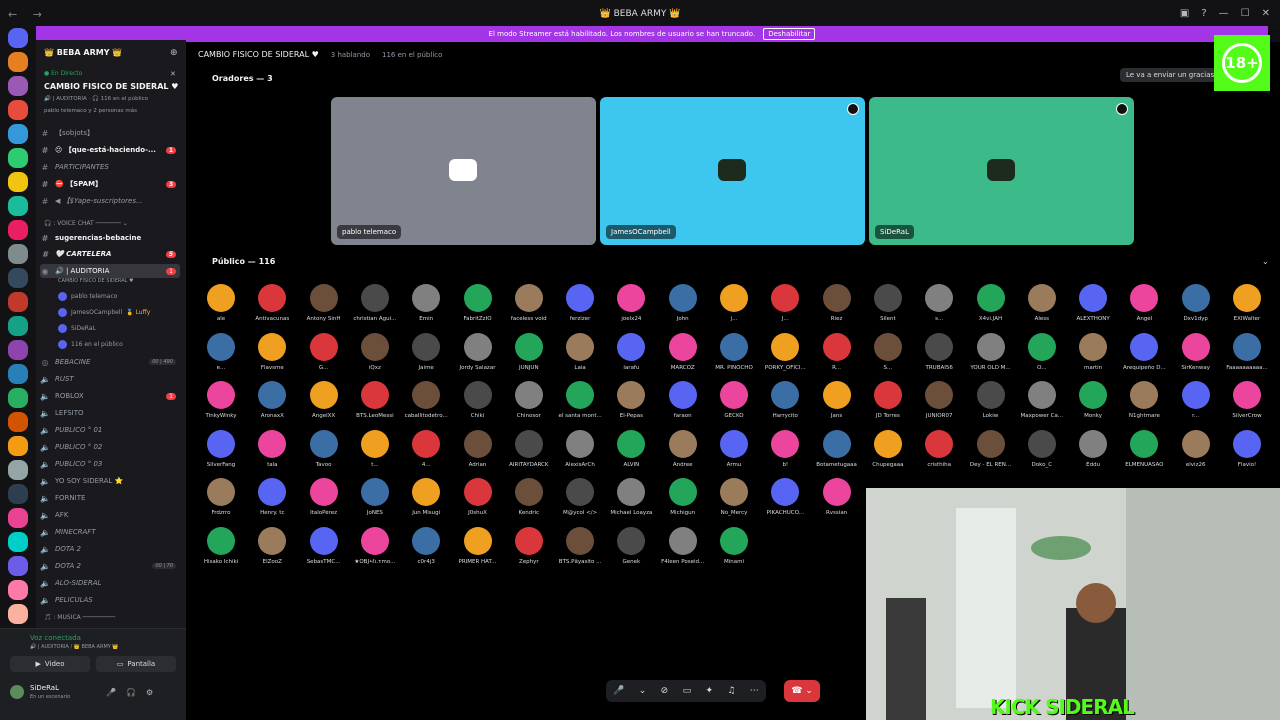  What do you see at coordinates (580, 351) in the screenshot?
I see `audience-member: Laia` at bounding box center [580, 351].